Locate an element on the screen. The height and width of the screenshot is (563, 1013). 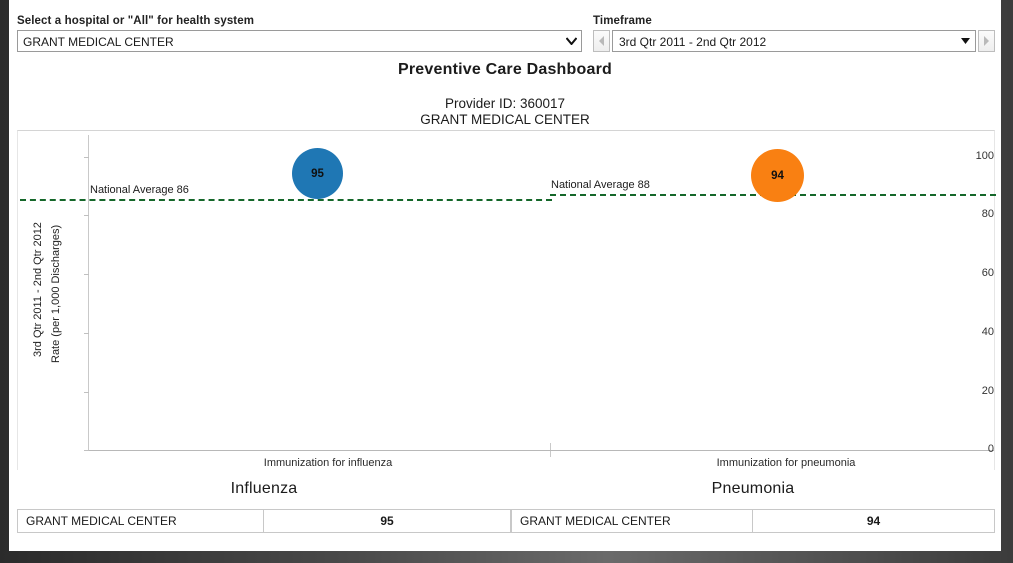
data-point-pneumonia-value: 94 is located at coordinates (777, 175).